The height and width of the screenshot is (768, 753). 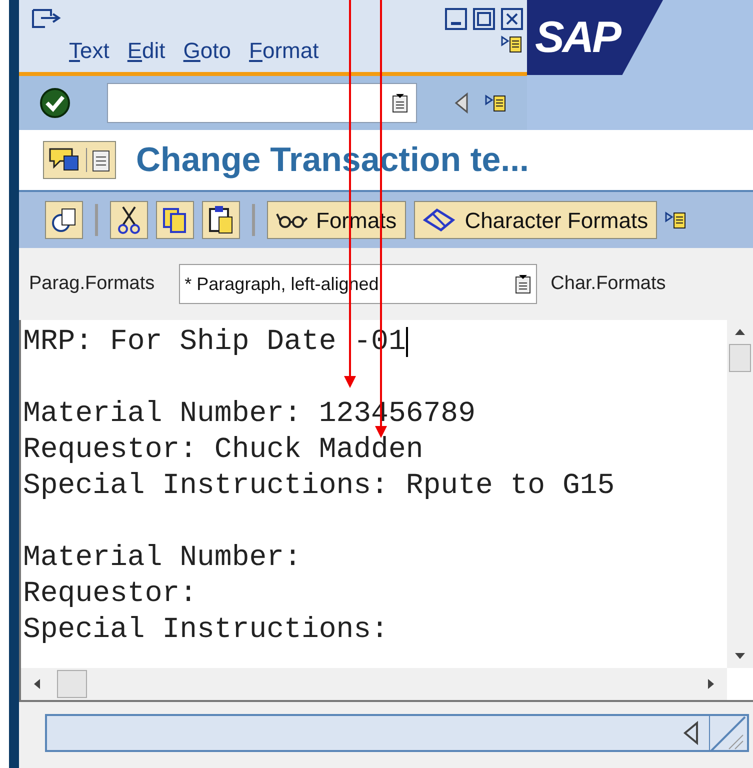 What do you see at coordinates (146, 50) in the screenshot?
I see `menu-item: Edit` at bounding box center [146, 50].